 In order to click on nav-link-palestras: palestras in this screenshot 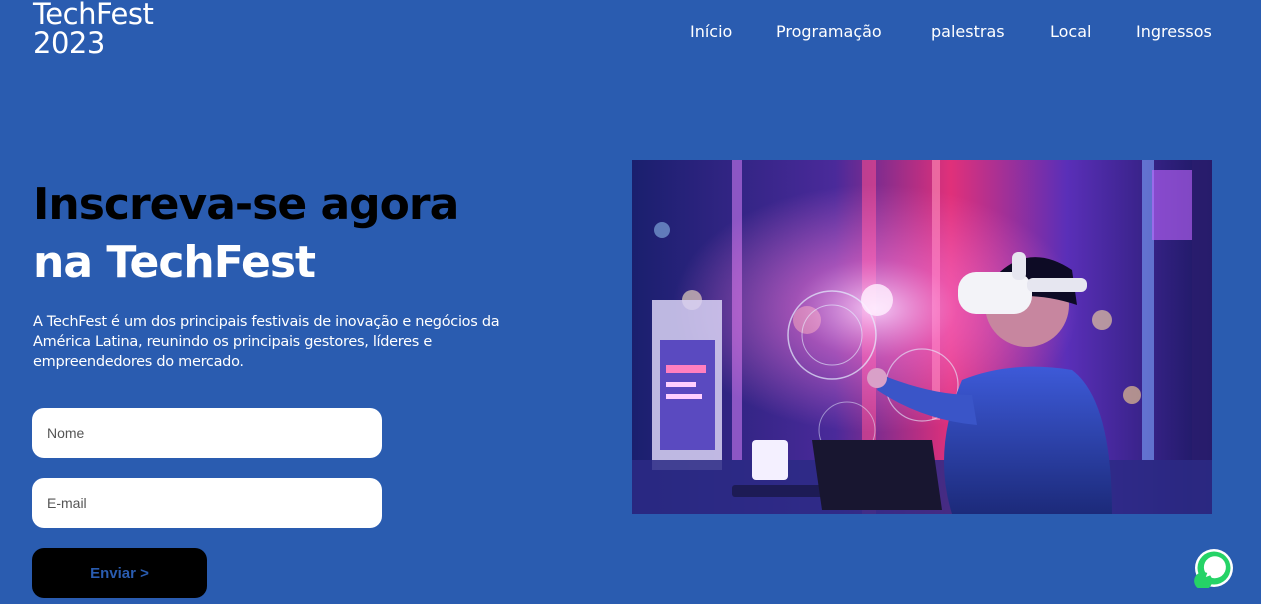, I will do `click(968, 32)`.